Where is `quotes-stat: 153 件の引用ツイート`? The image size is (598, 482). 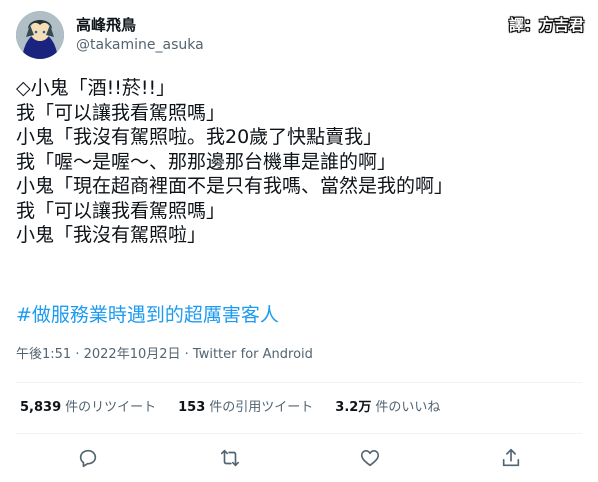
quotes-stat: 153 件の引用ツイート is located at coordinates (245, 408).